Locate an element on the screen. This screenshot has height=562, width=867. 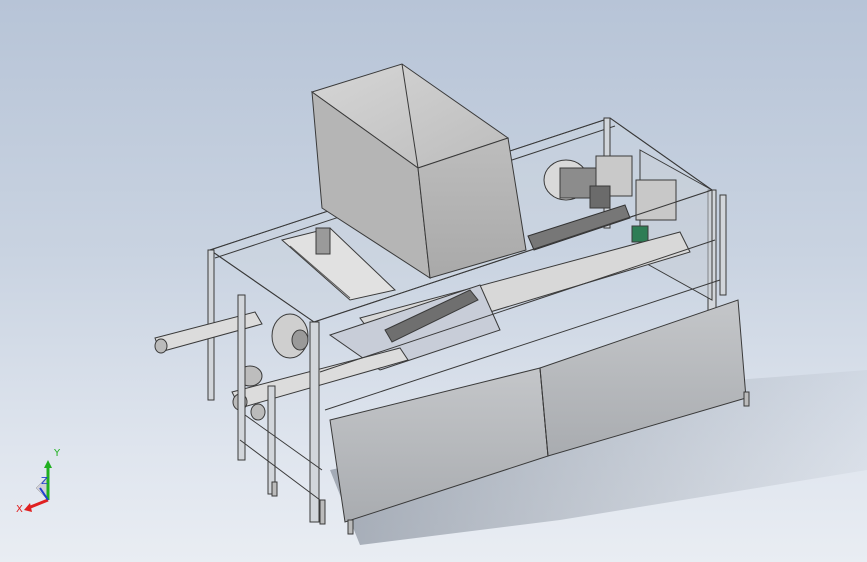
triad-x-axis is located at coordinates (38, 504).